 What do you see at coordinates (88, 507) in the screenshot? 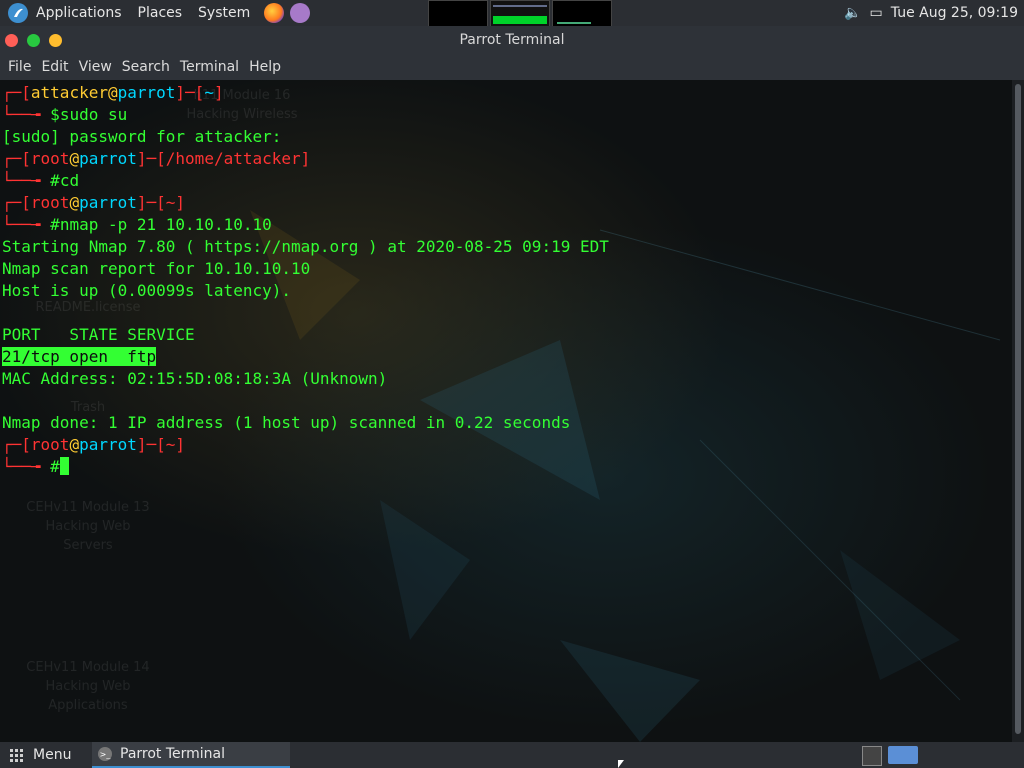
I see `desktop-label: CEHv11 Module 13` at bounding box center [88, 507].